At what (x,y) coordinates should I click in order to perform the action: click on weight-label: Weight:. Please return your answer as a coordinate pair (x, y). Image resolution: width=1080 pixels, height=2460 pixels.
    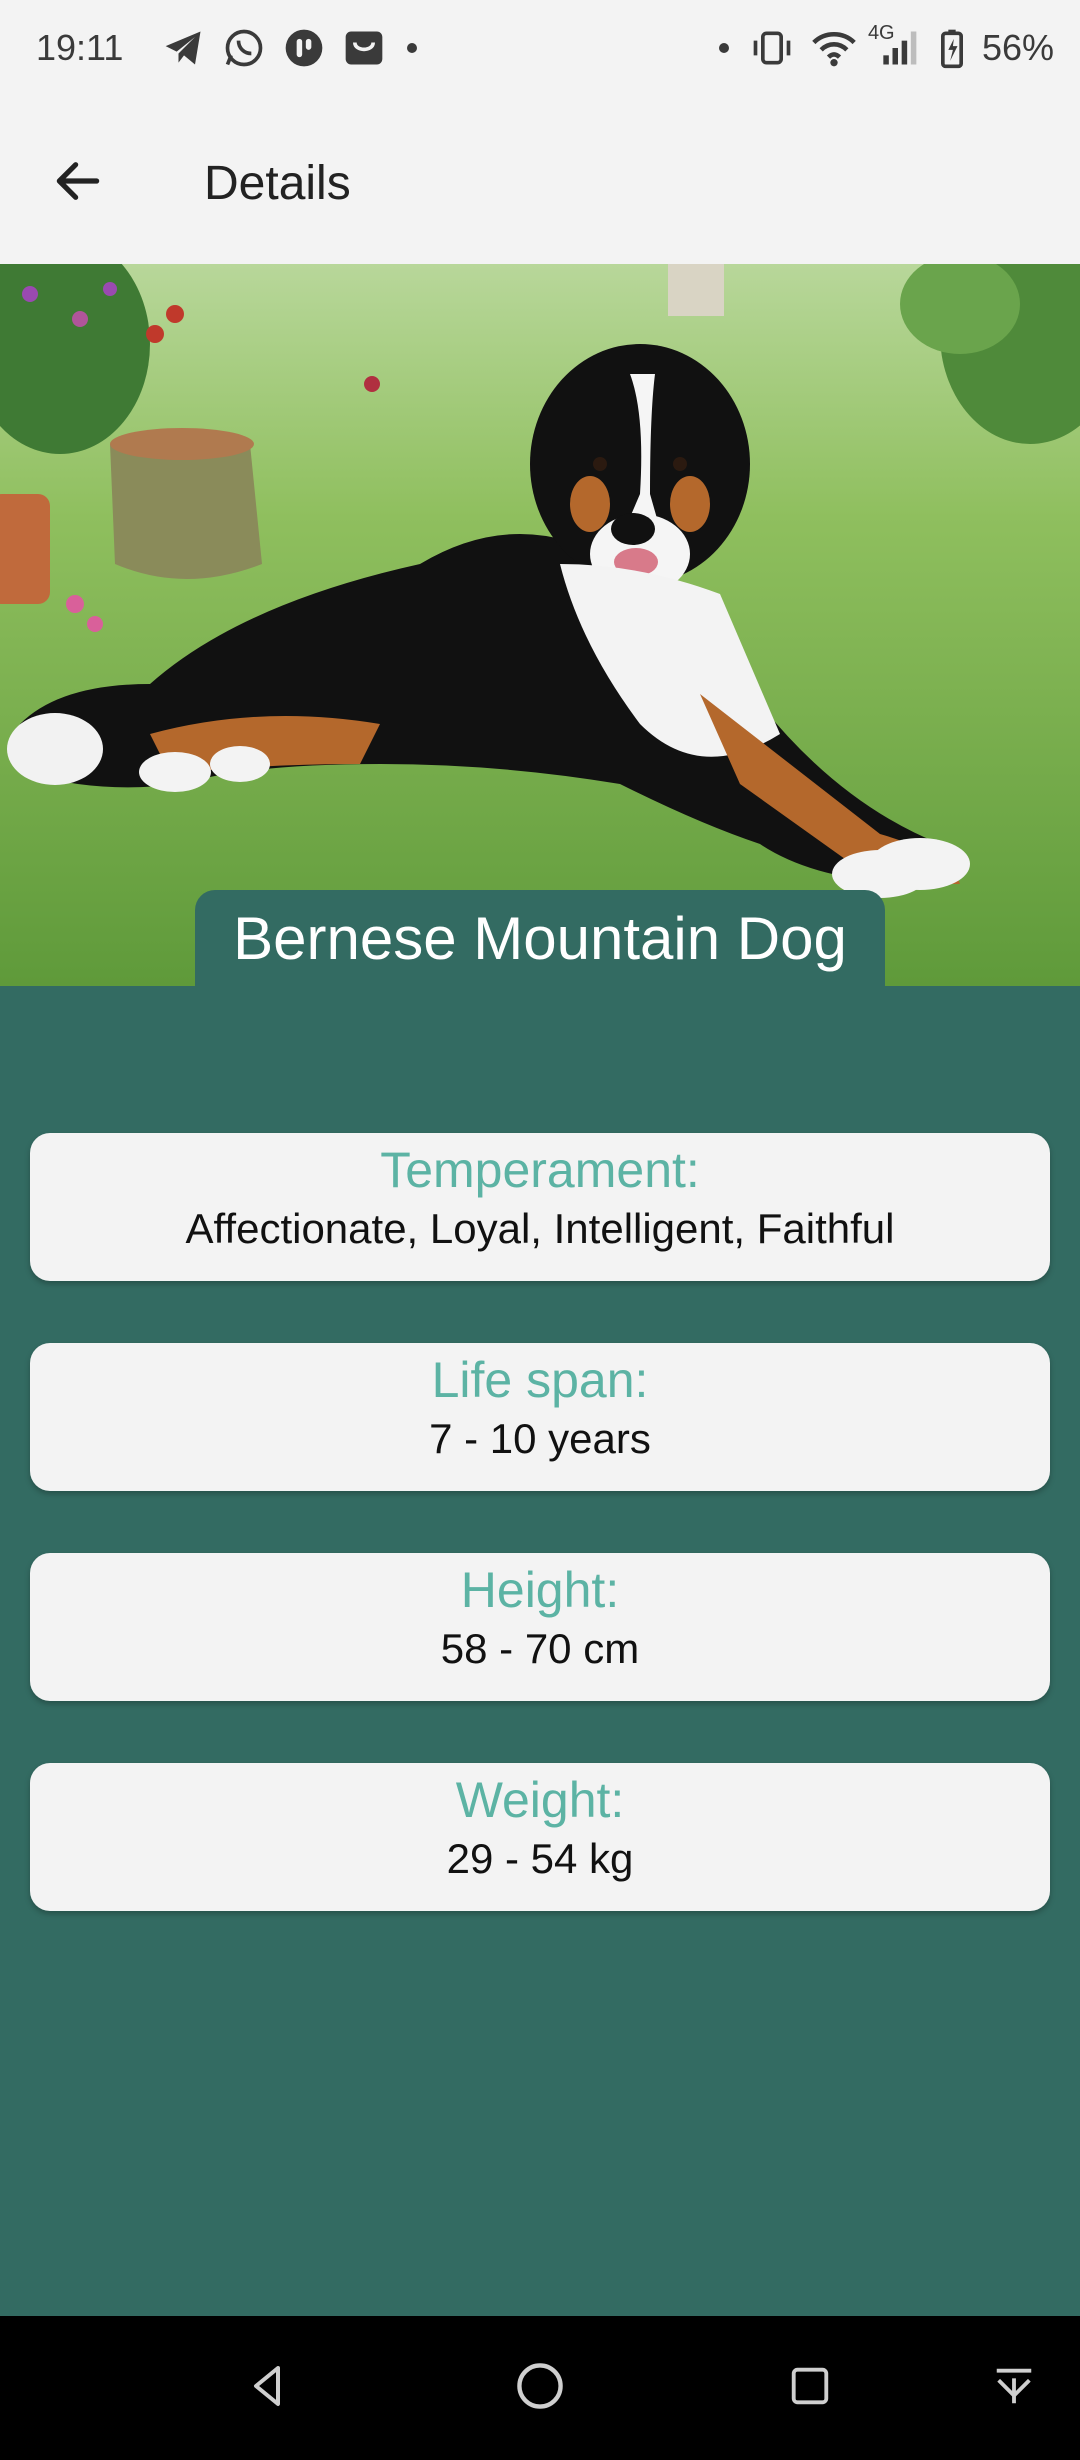
    Looking at the image, I should click on (540, 1800).